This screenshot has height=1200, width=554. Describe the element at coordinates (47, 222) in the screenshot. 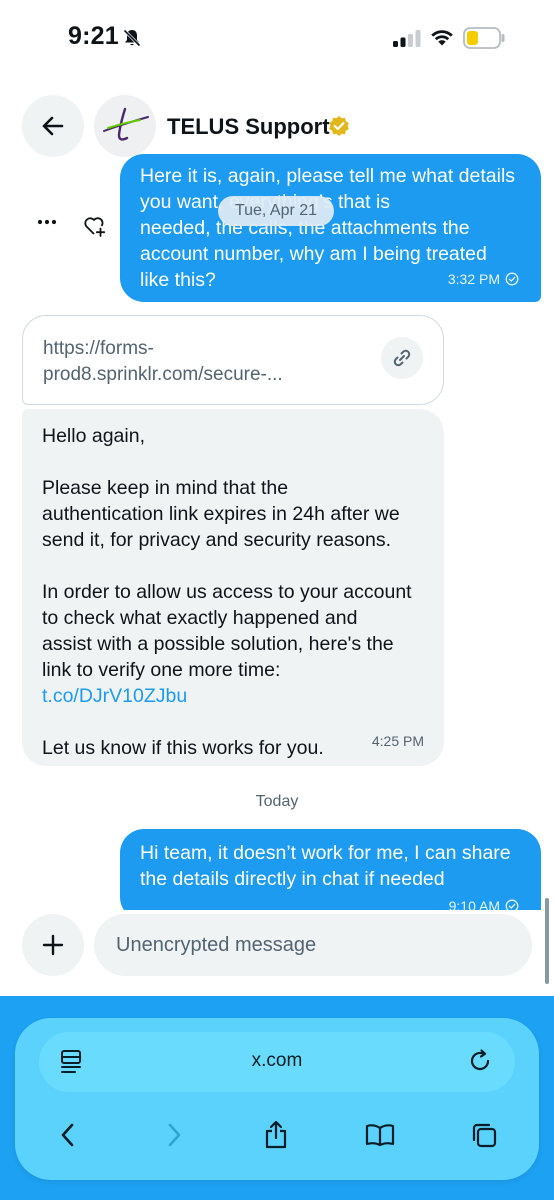

I see `more-icon` at that location.